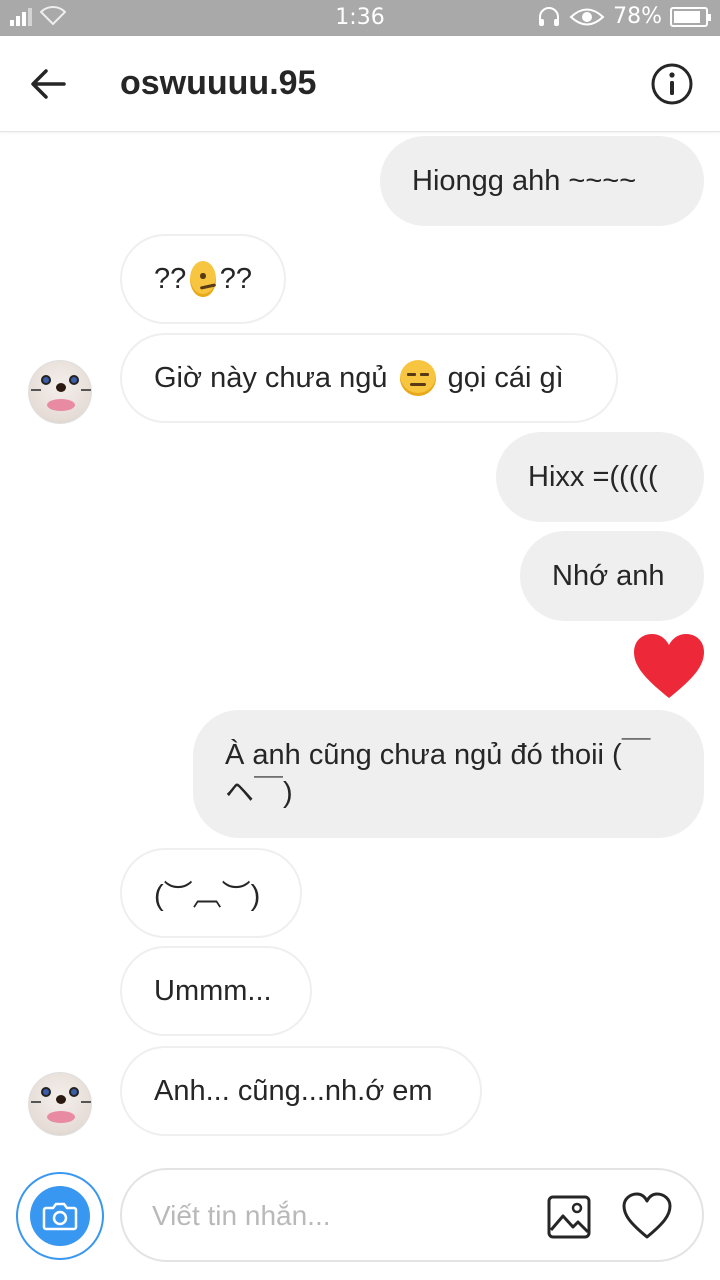 The image size is (720, 1280). Describe the element at coordinates (524, 180) in the screenshot. I see `message-text: Hiongg ahh ~~~~` at that location.